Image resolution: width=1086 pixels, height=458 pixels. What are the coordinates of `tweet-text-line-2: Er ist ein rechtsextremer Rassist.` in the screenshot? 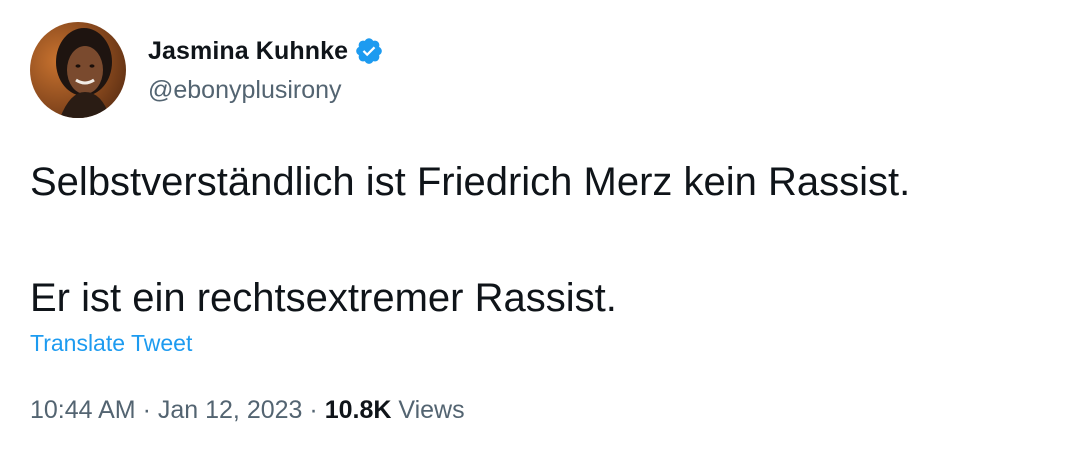 It's located at (323, 298).